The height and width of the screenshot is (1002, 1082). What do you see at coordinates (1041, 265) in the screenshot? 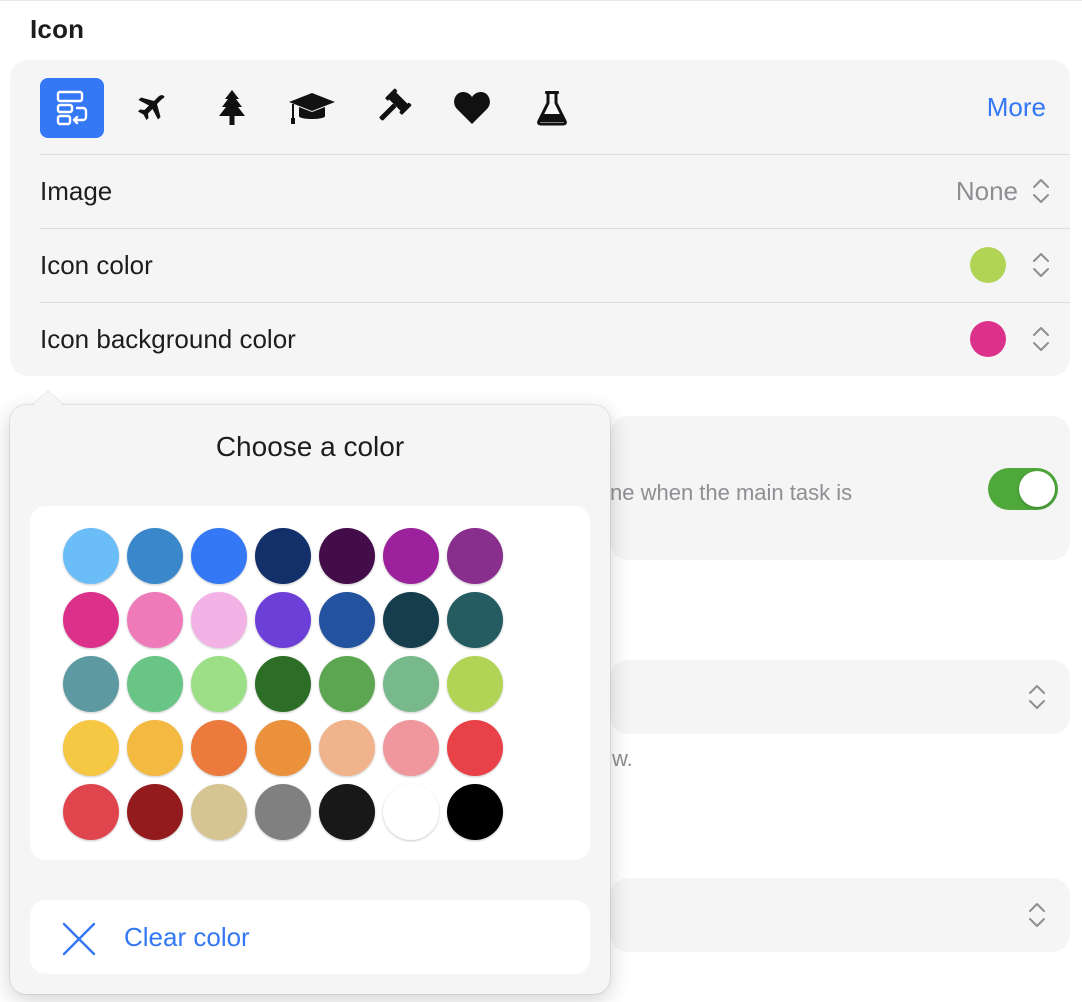
I see `icon-color-stepper-icon` at bounding box center [1041, 265].